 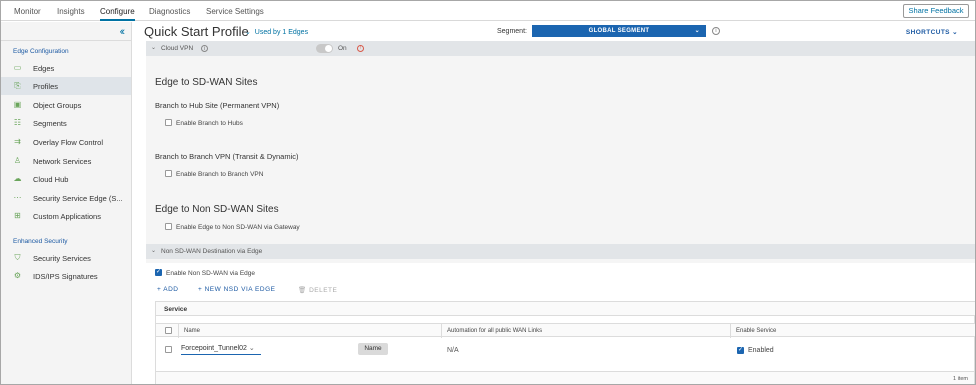 What do you see at coordinates (51, 179) in the screenshot?
I see `sidebar-item-label: Cloud Hub` at bounding box center [51, 179].